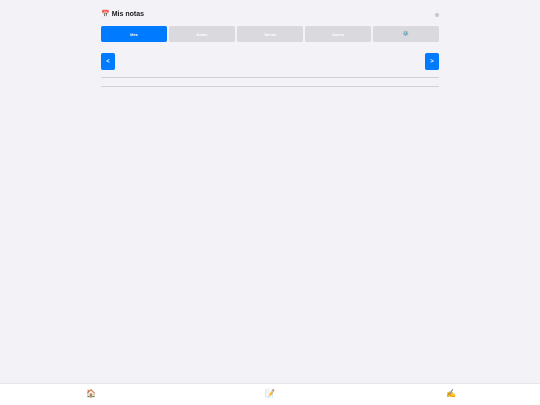  I want to click on page-title: 📅 Mis notas, so click(122, 15).